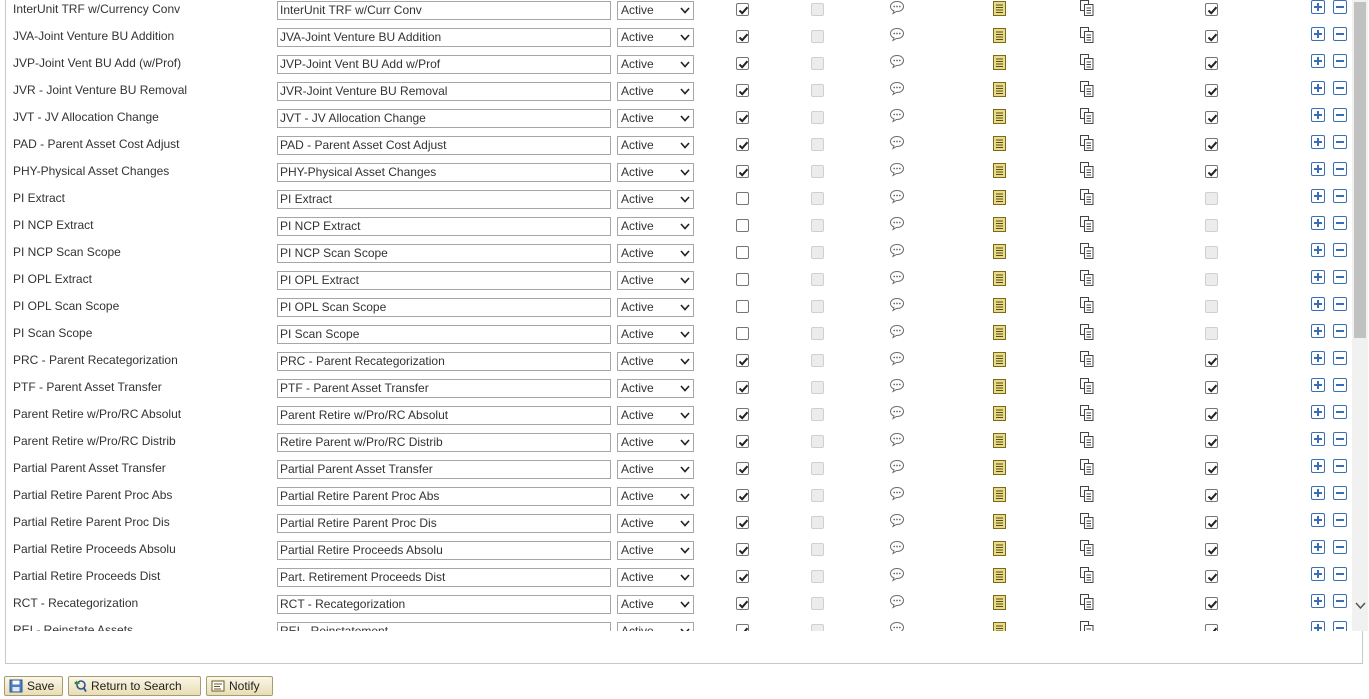  What do you see at coordinates (444, 280) in the screenshot?
I see `short-description-input: PI OPL Extract` at bounding box center [444, 280].